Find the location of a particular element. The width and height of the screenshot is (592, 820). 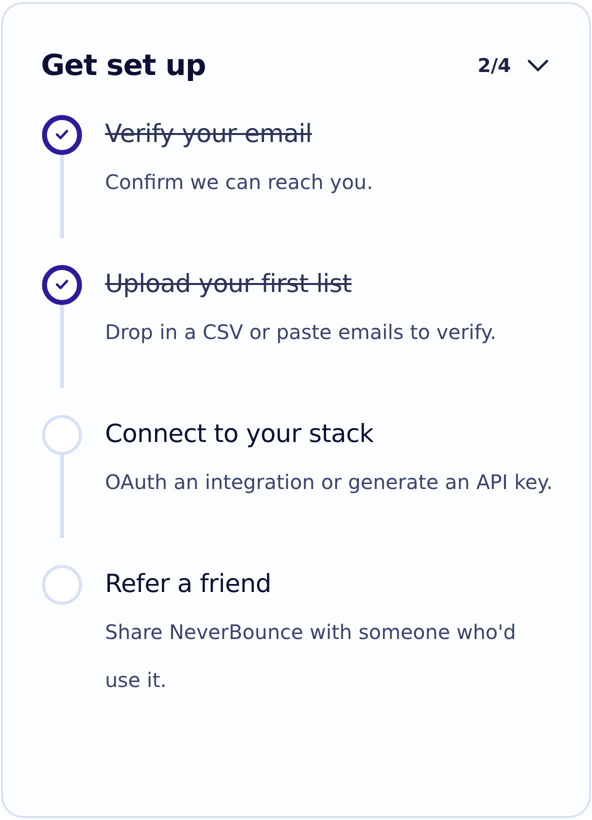

step-description: Drop in a CSV or paste emails to verify. is located at coordinates (300, 332).